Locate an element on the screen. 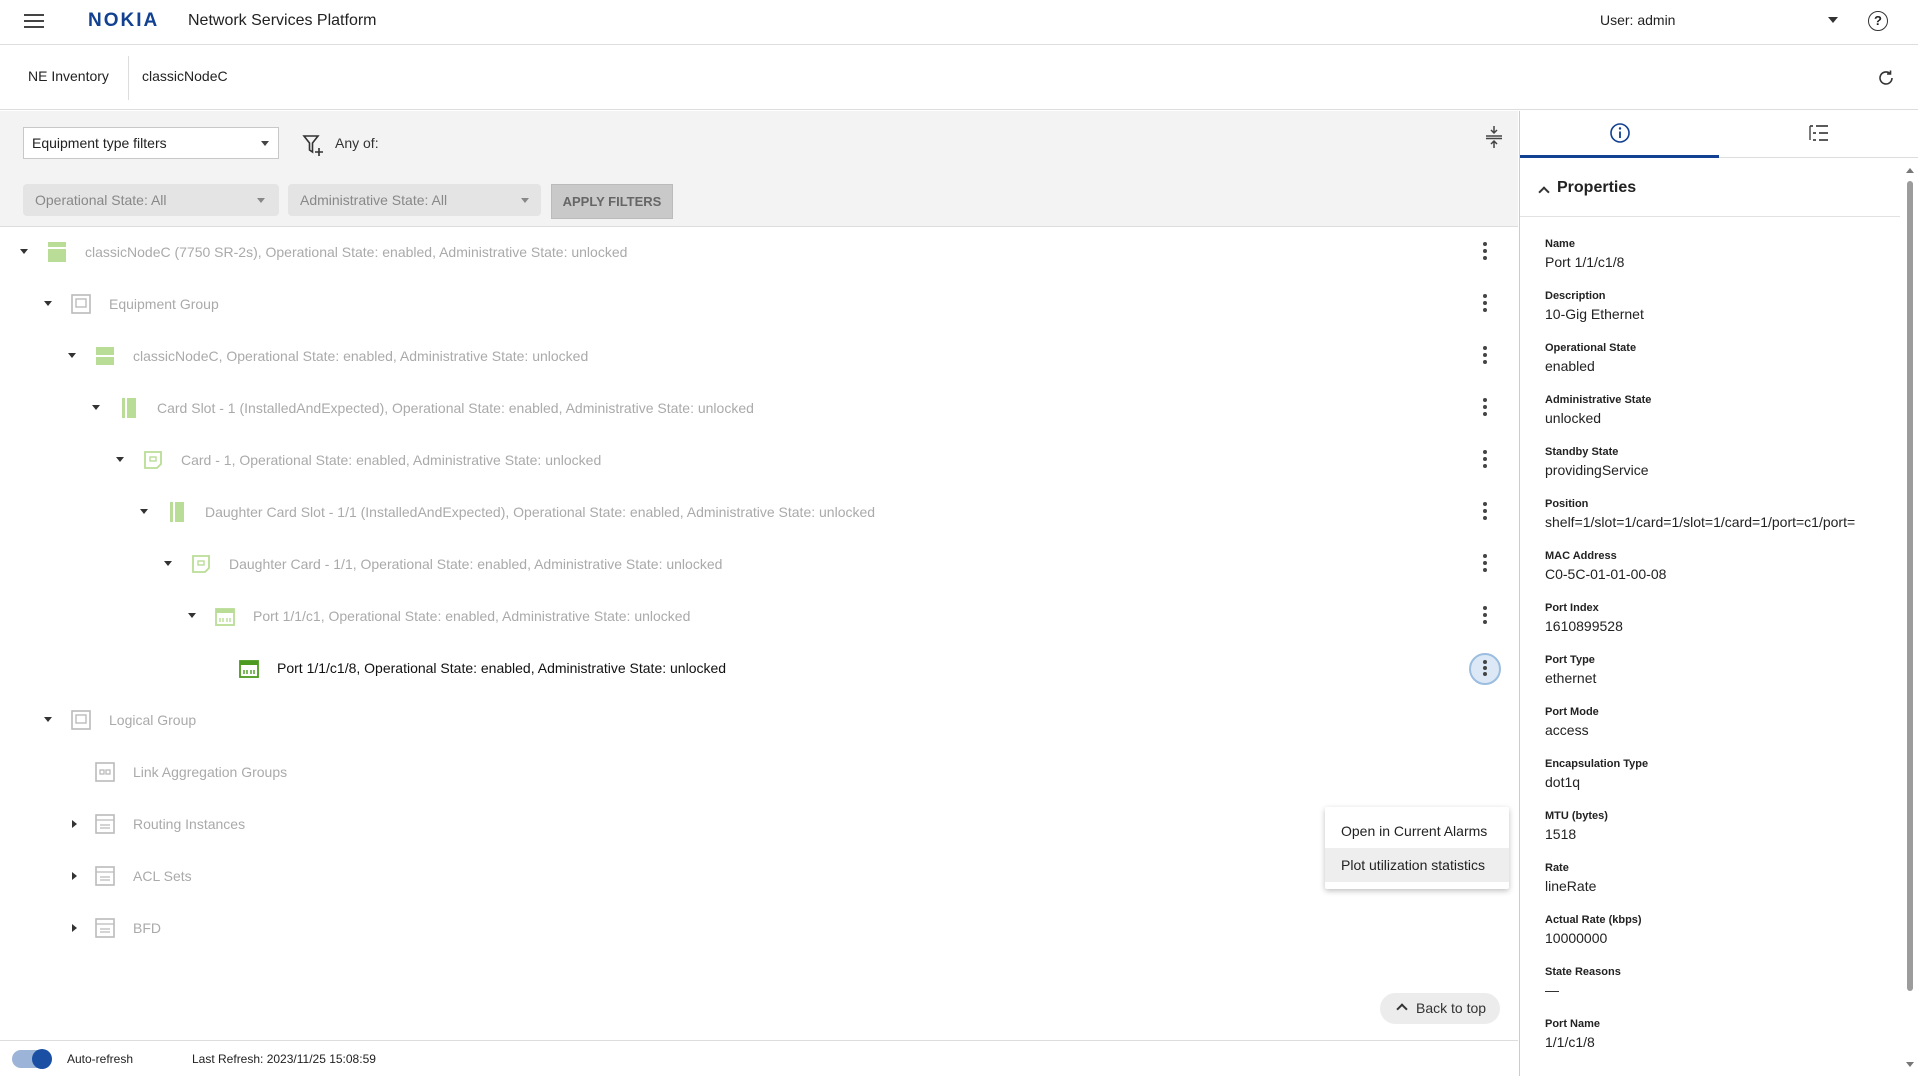  collapse-all-icon is located at coordinates (1494, 137).